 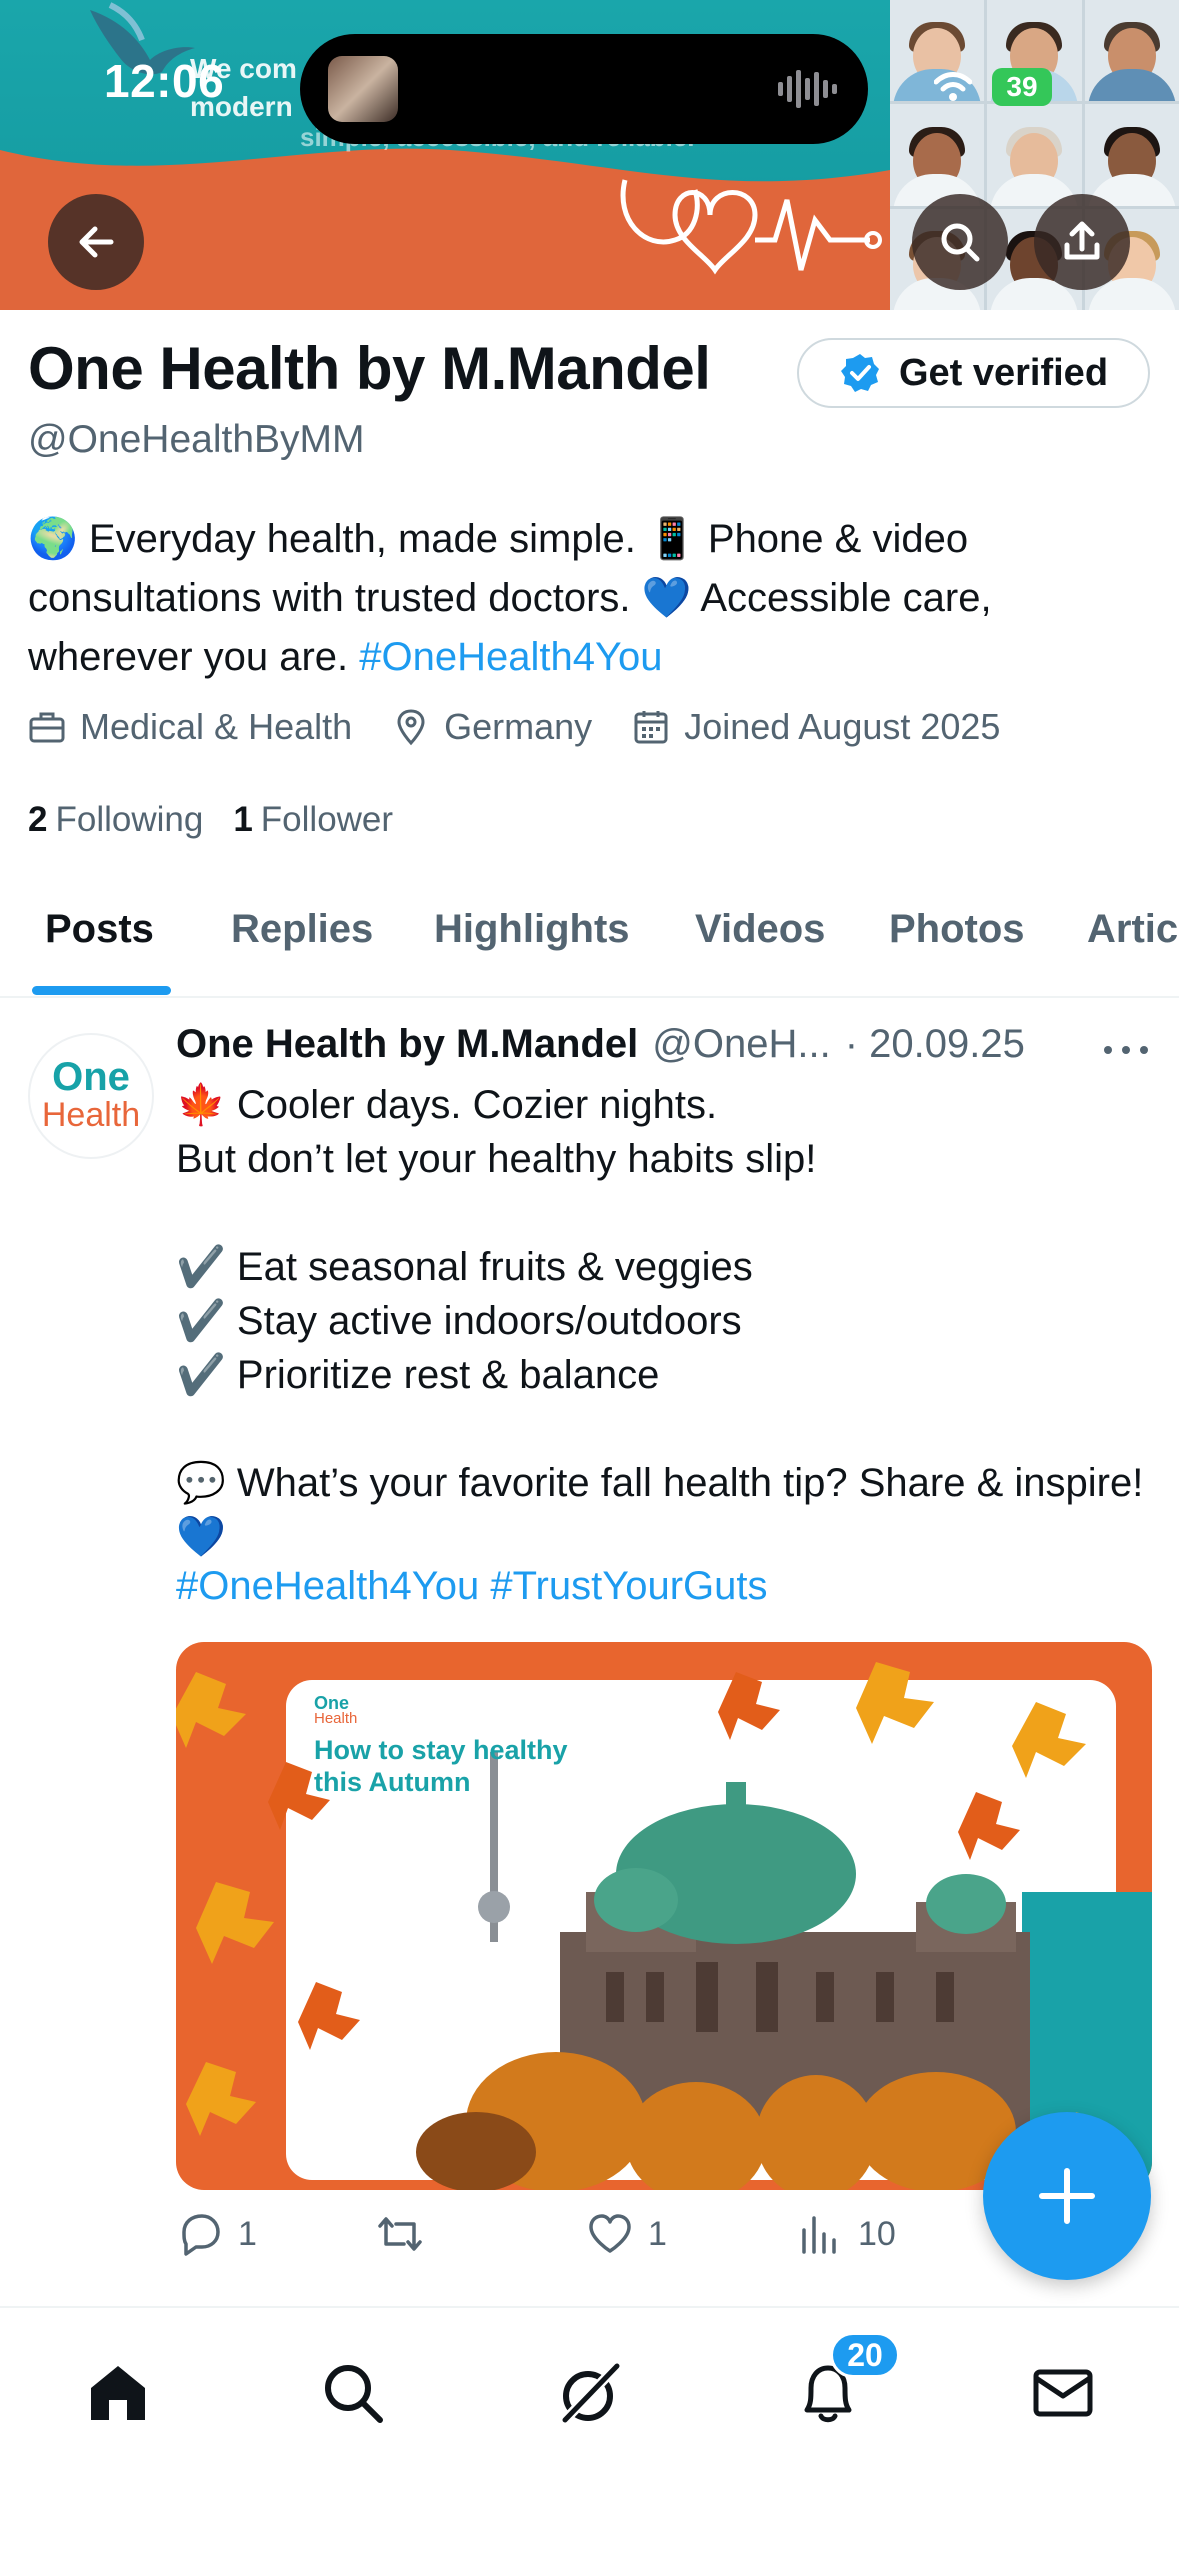 What do you see at coordinates (1022, 87) in the screenshot?
I see `battery-indicator: 39` at bounding box center [1022, 87].